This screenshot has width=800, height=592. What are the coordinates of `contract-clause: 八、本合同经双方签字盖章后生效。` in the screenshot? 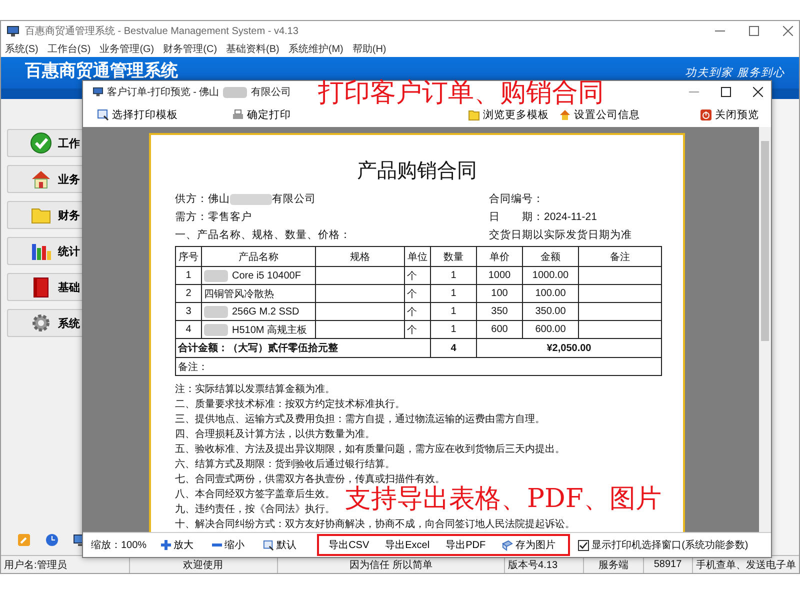 It's located at (255, 495).